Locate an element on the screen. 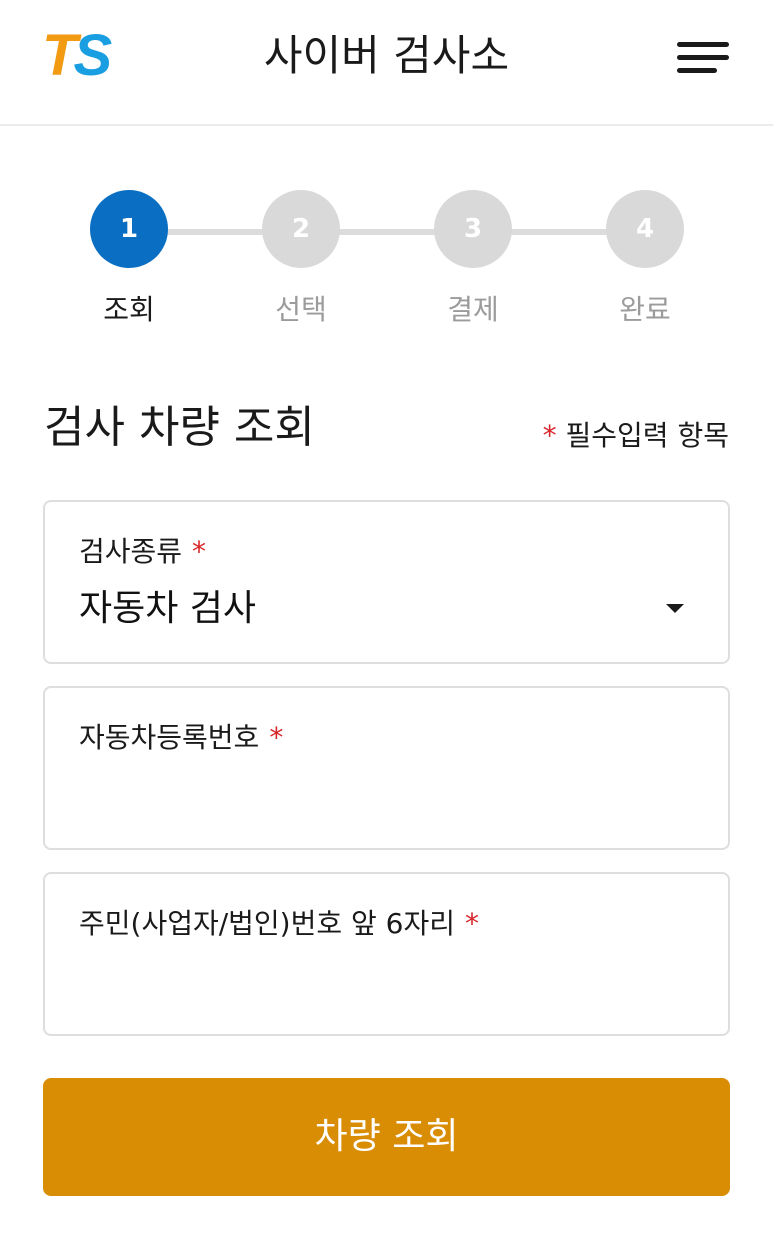 Image resolution: width=773 pixels, height=1236 pixels. registration-number-field: 자동차등록번호 * is located at coordinates (386, 768).